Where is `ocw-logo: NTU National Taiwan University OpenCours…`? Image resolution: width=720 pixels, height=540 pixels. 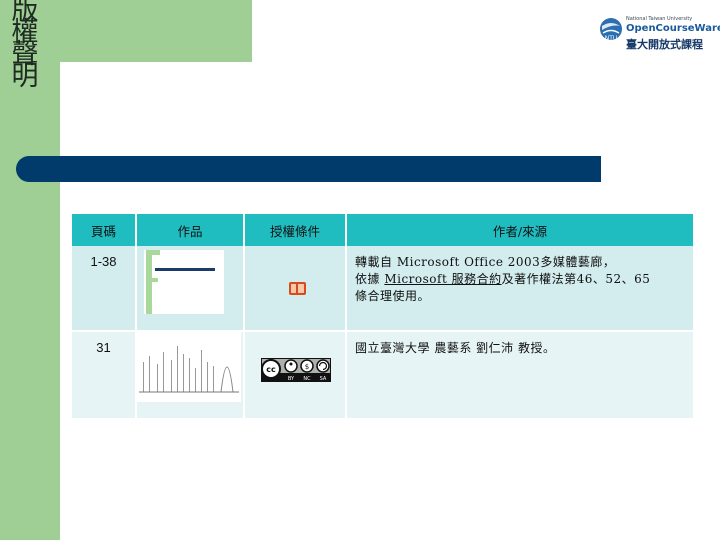
ocw-logo: NTU National Taiwan University OpenCours… is located at coordinates (659, 32).